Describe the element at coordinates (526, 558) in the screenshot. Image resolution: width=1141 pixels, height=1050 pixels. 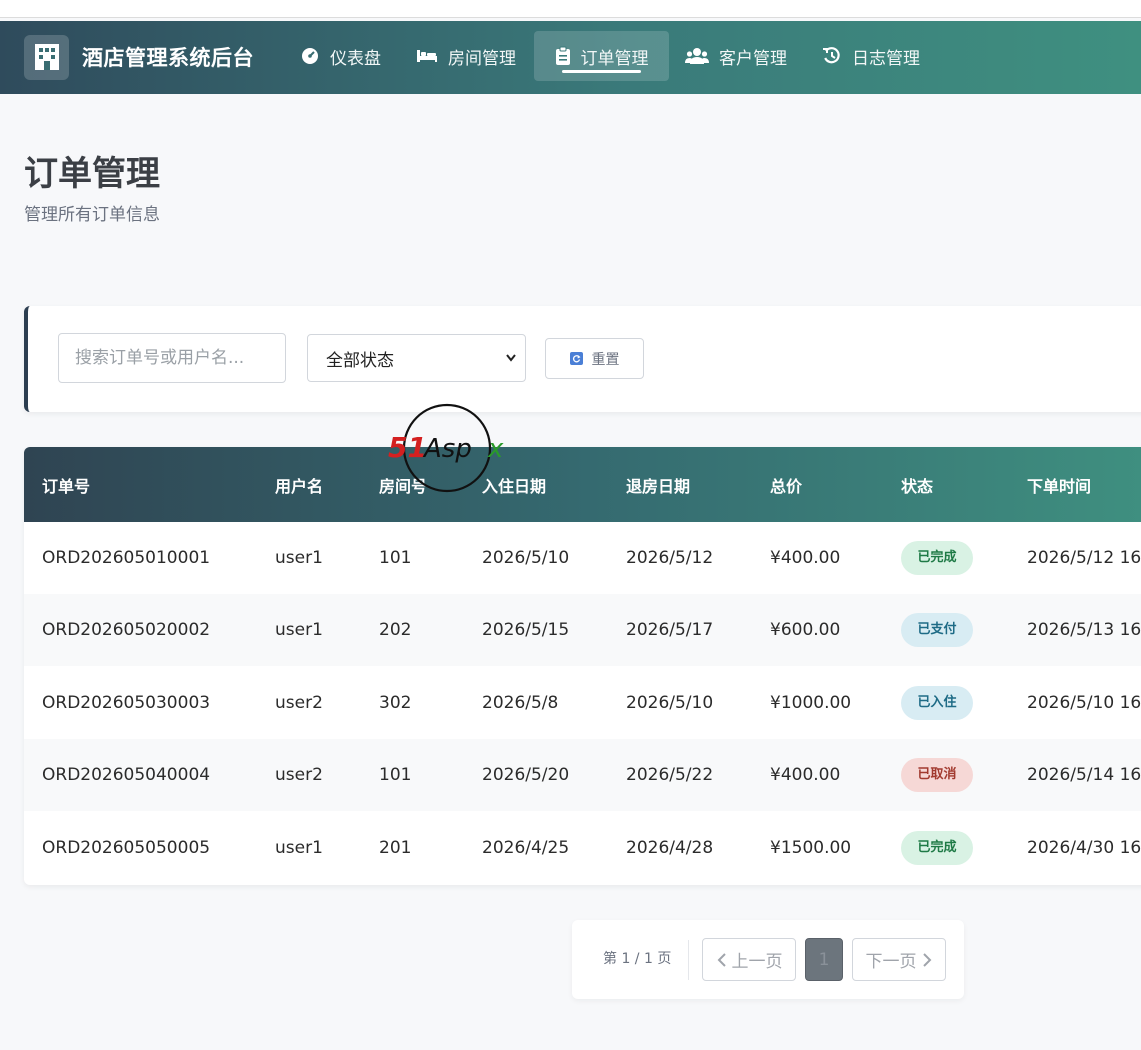
I see `checkin-date: 2026/5/10` at that location.